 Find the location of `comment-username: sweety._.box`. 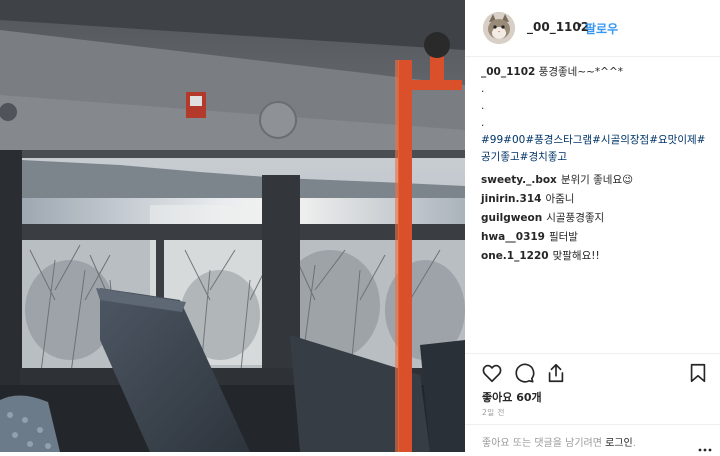

comment-username: sweety._.box is located at coordinates (519, 180).